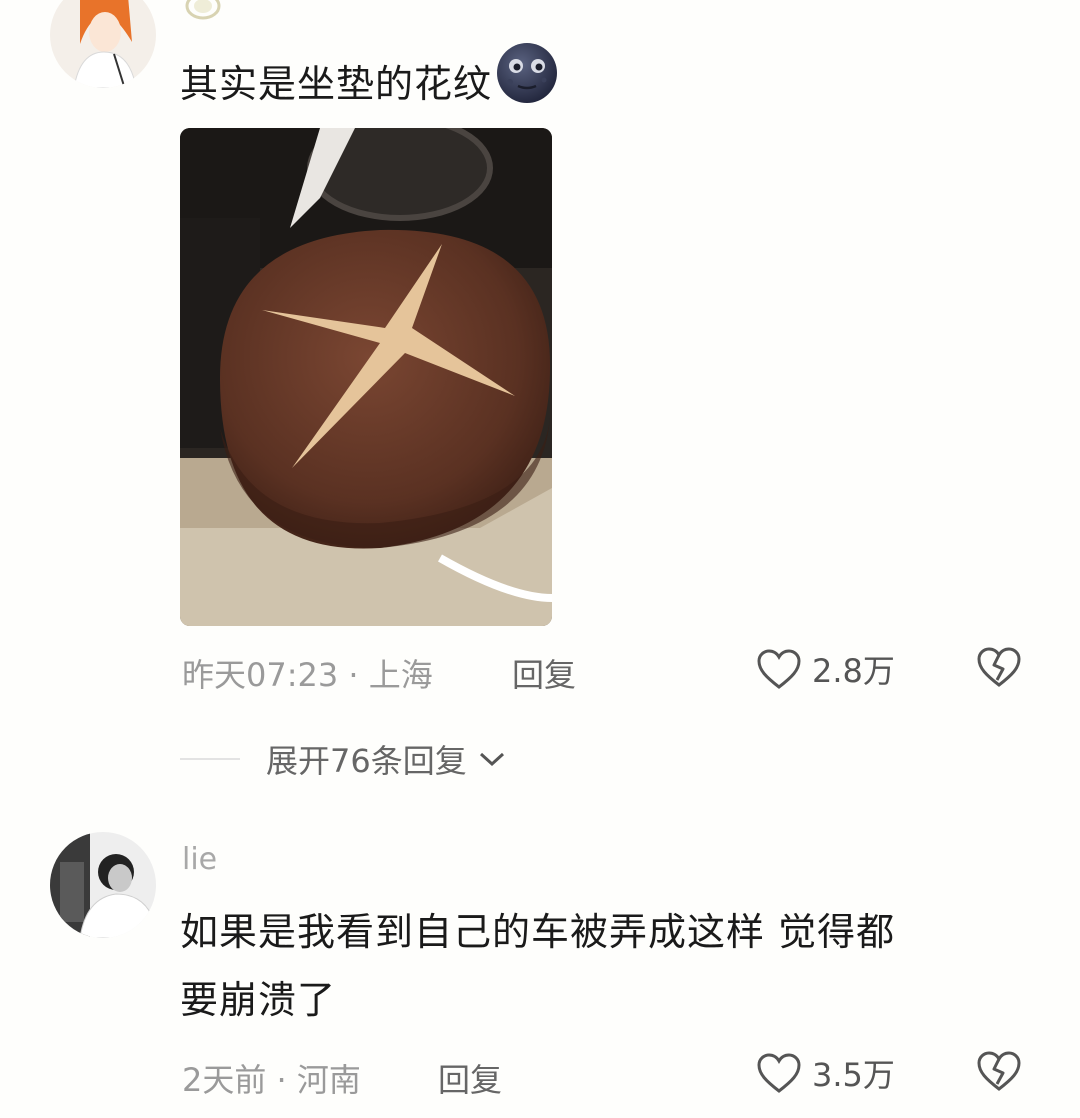 The width and height of the screenshot is (1080, 1118). I want to click on comment-text: 如果是我看到自己的车被弄成这样 觉得都 要崩溃了, so click(538, 966).